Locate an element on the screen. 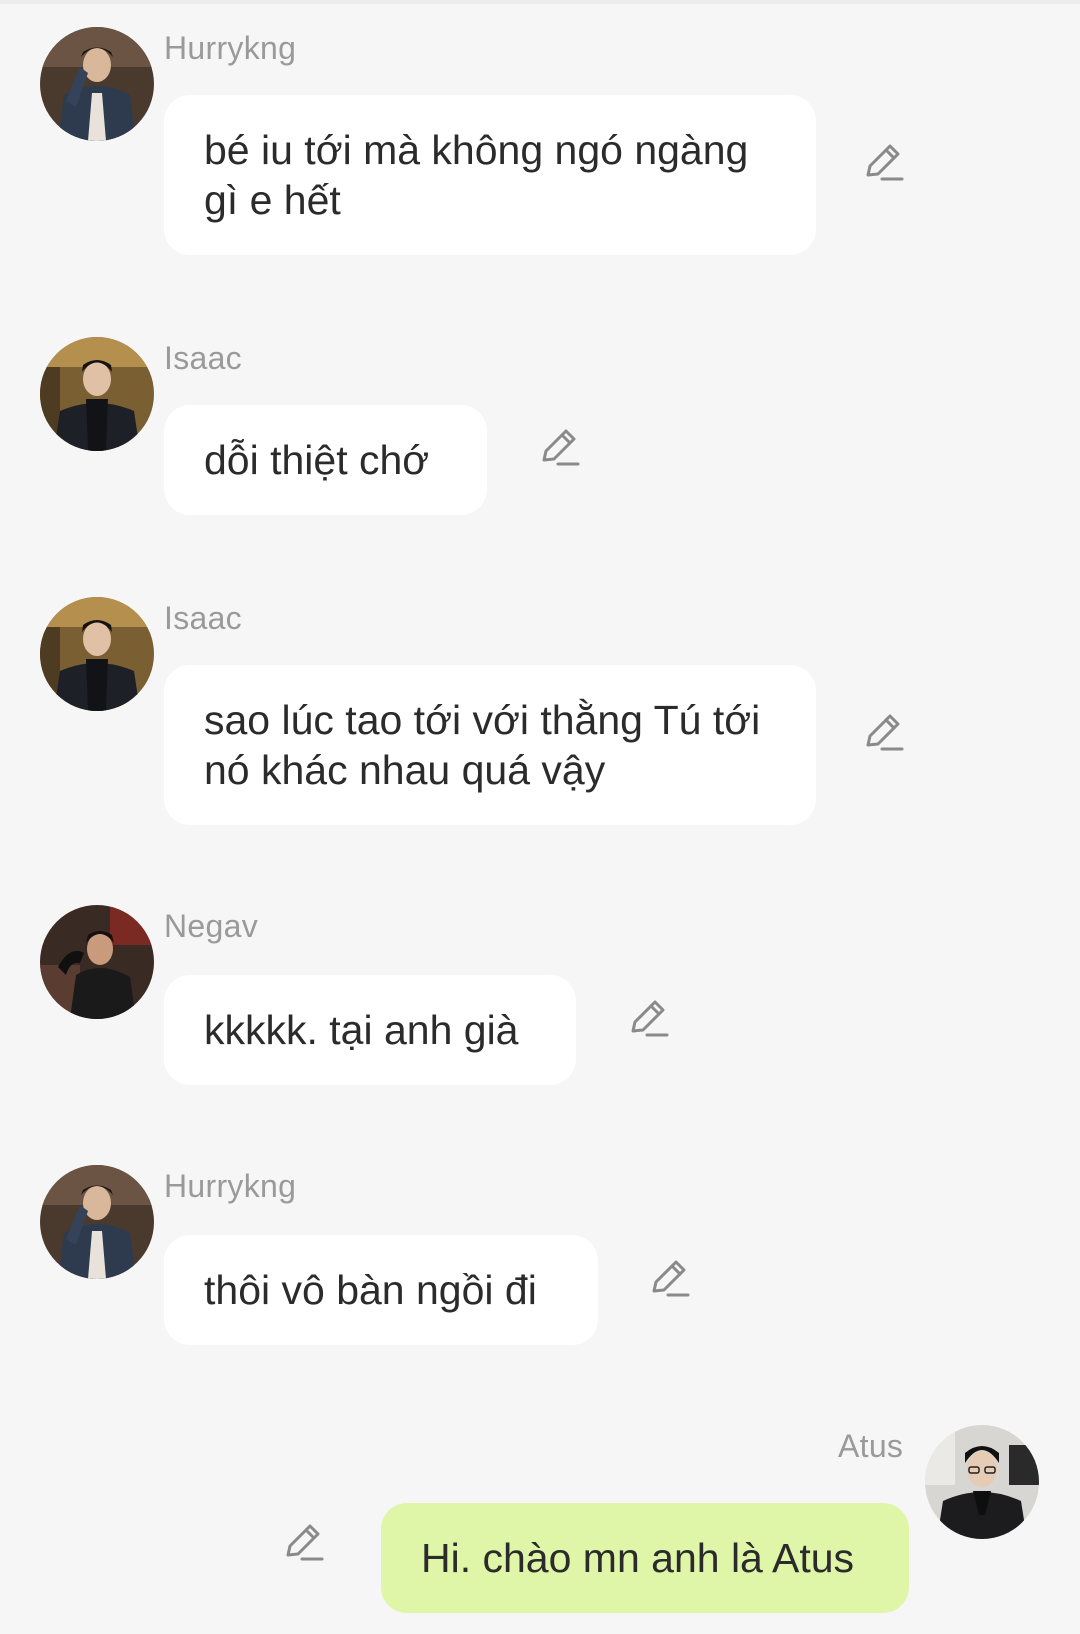  message-line: bé iu tới mà không ngó ngàng is located at coordinates (476, 150).